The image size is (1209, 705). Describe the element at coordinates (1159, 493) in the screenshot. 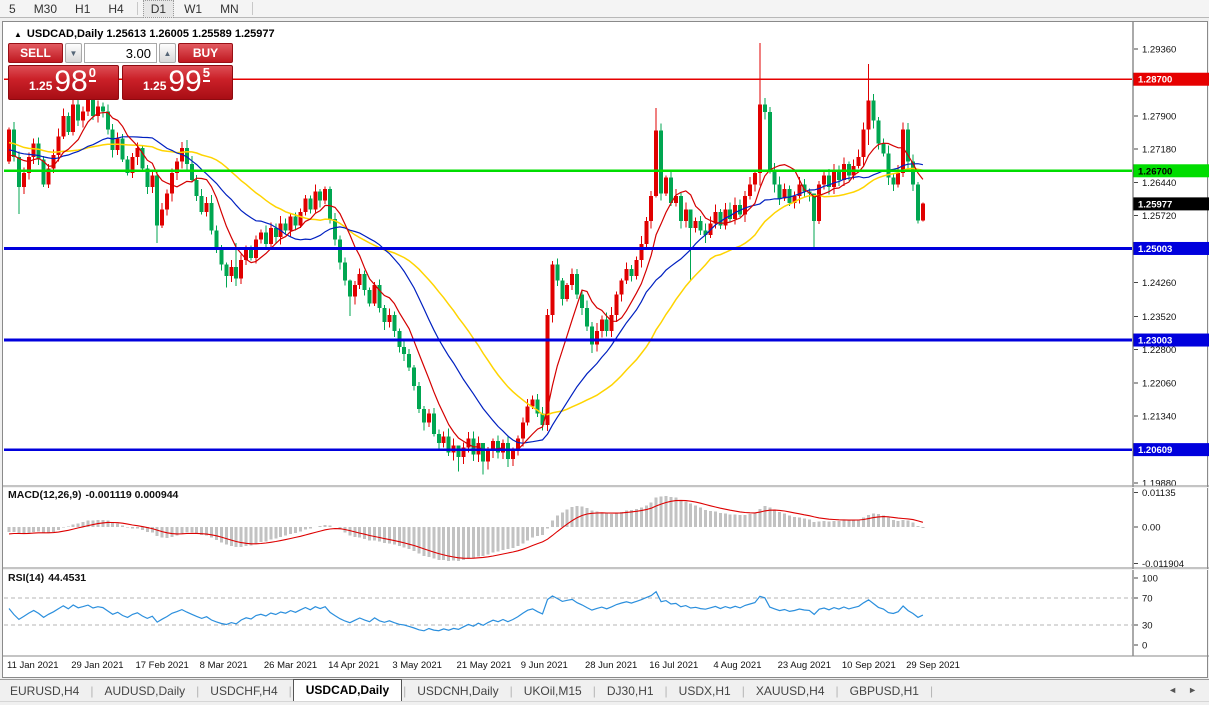

I see `svg-text: 0.01135` at that location.